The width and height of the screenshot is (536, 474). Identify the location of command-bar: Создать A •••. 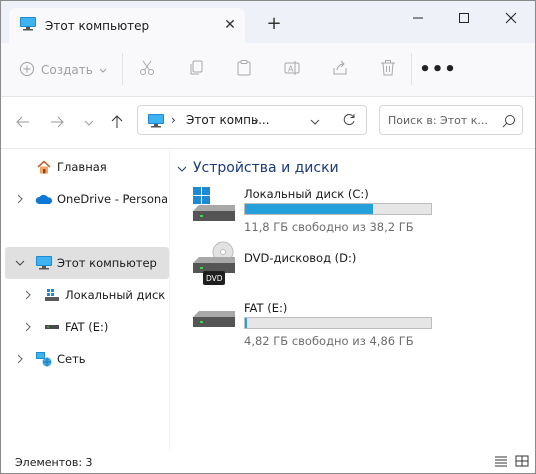
(268, 70).